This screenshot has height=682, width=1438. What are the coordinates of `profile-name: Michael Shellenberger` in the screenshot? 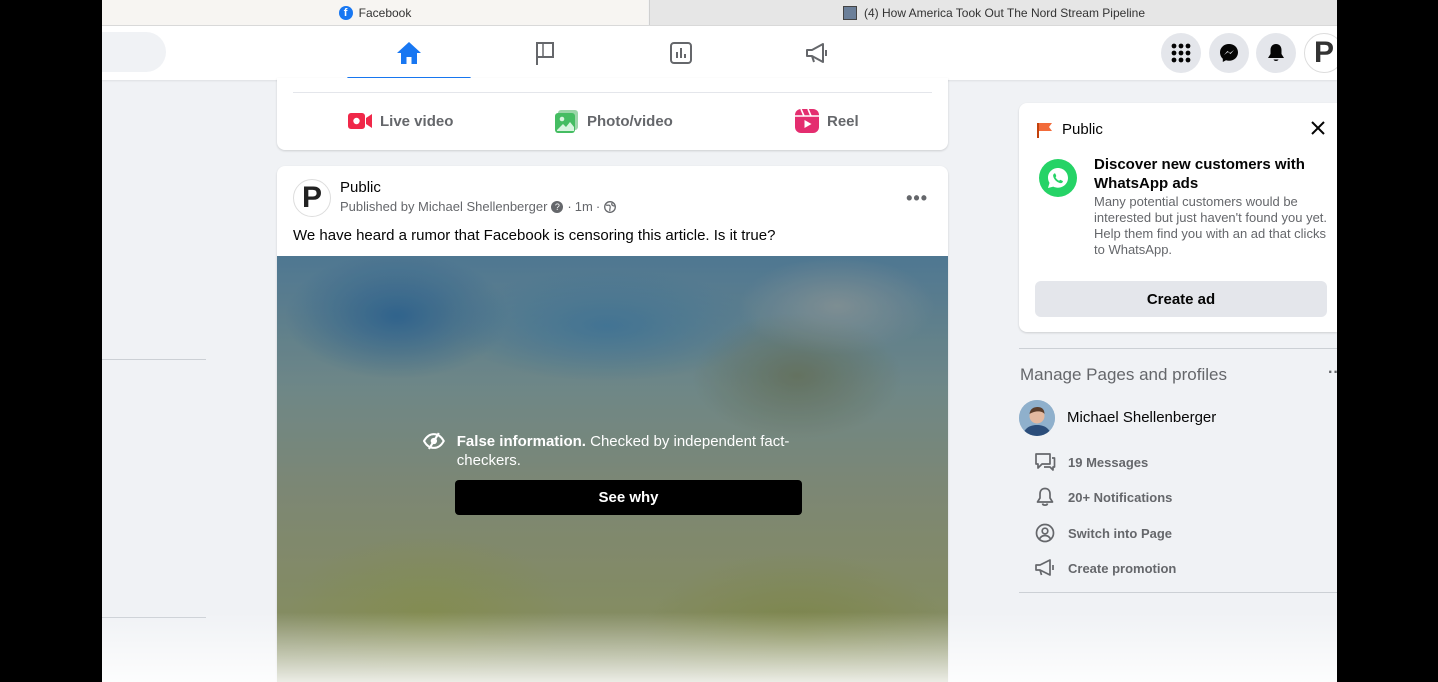 It's located at (1141, 417).